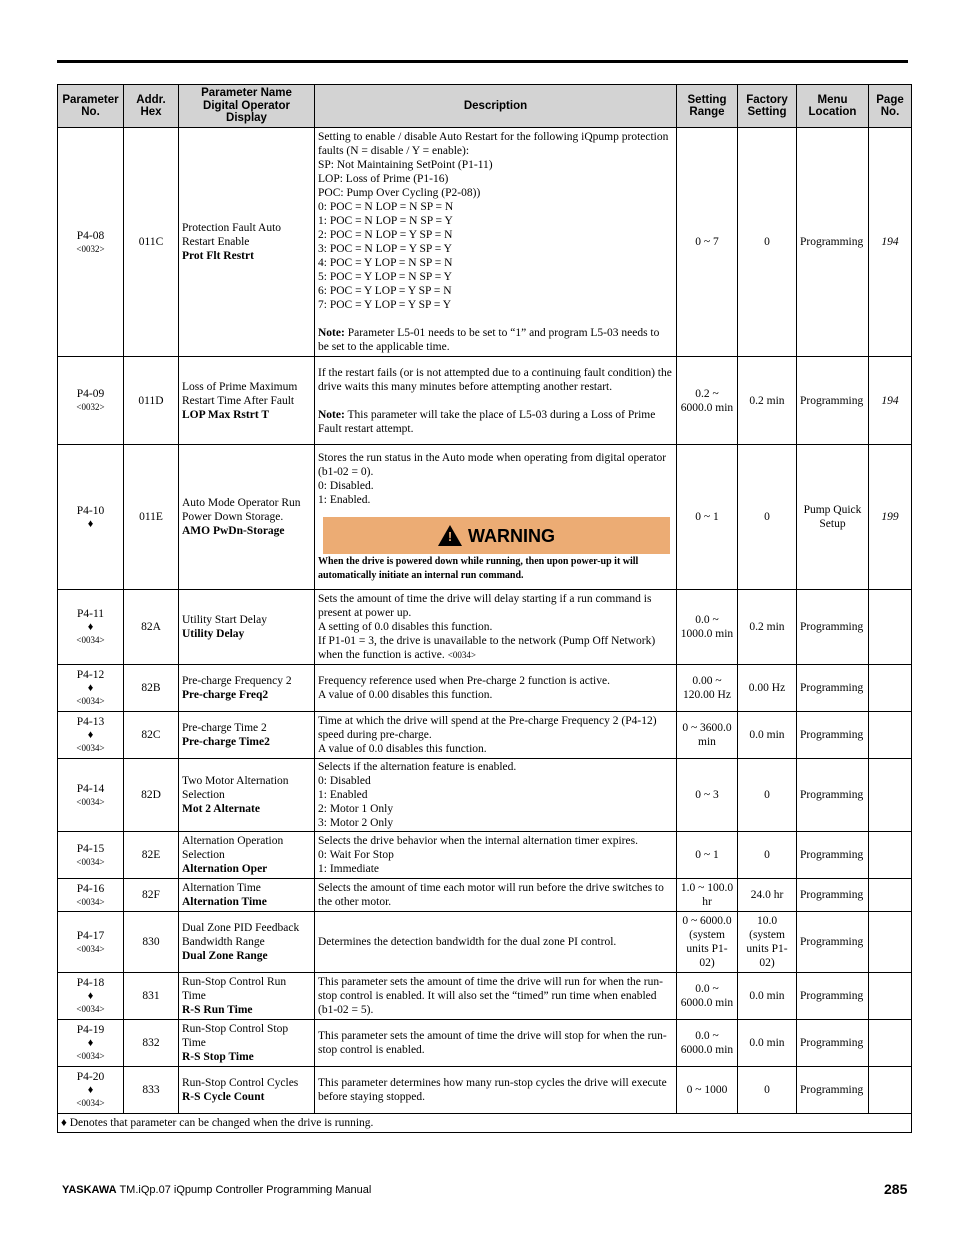  I want to click on param-number: P4-16, so click(90, 888).